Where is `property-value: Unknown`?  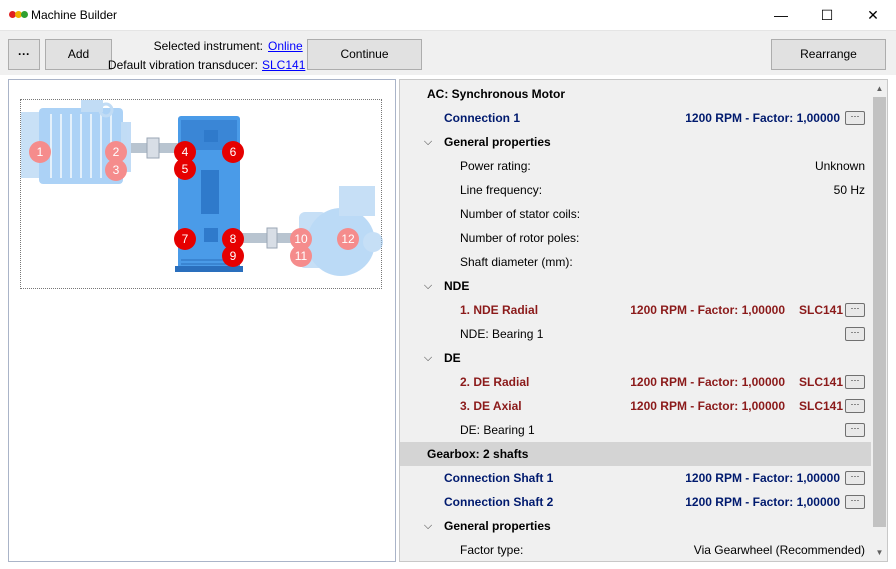 property-value: Unknown is located at coordinates (839, 166).